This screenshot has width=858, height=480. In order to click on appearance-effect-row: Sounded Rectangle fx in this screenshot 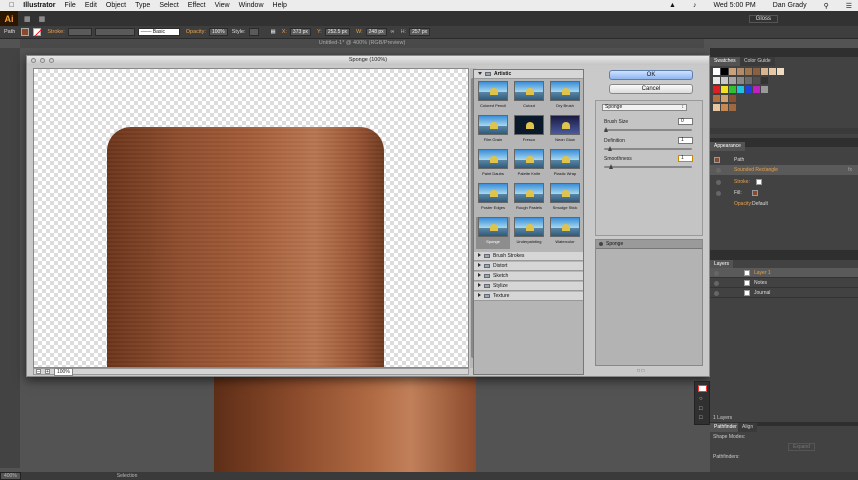, I will do `click(784, 170)`.